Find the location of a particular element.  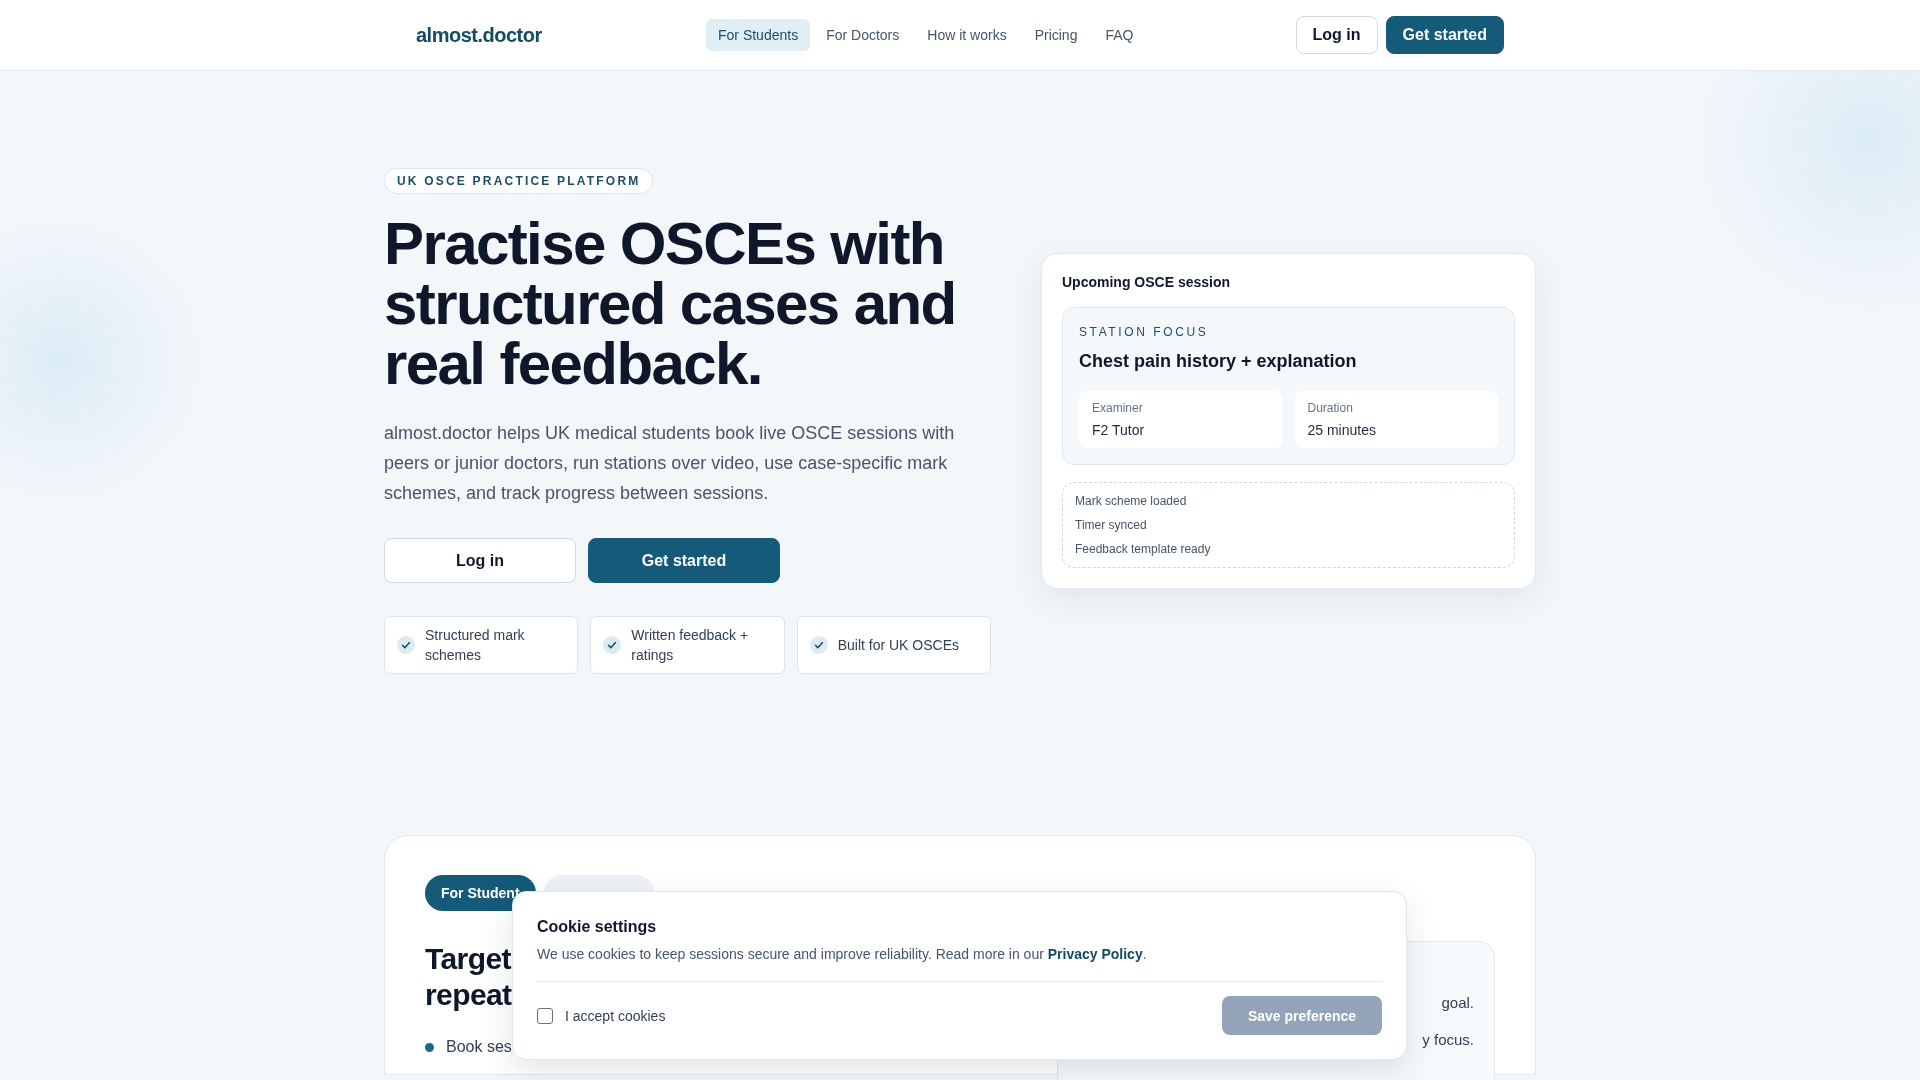

station-title: Chest pain history + explanation is located at coordinates (1218, 361).